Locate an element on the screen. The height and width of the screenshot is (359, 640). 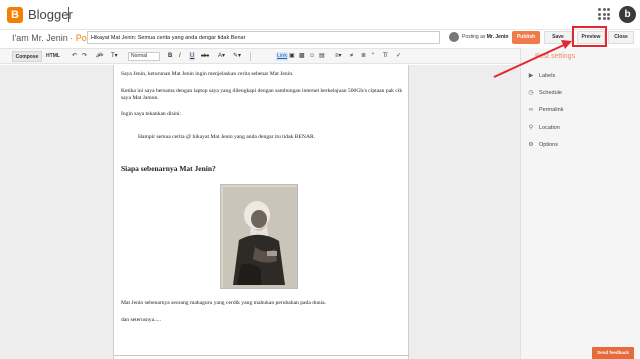
link-button: Link is located at coordinates (282, 56).